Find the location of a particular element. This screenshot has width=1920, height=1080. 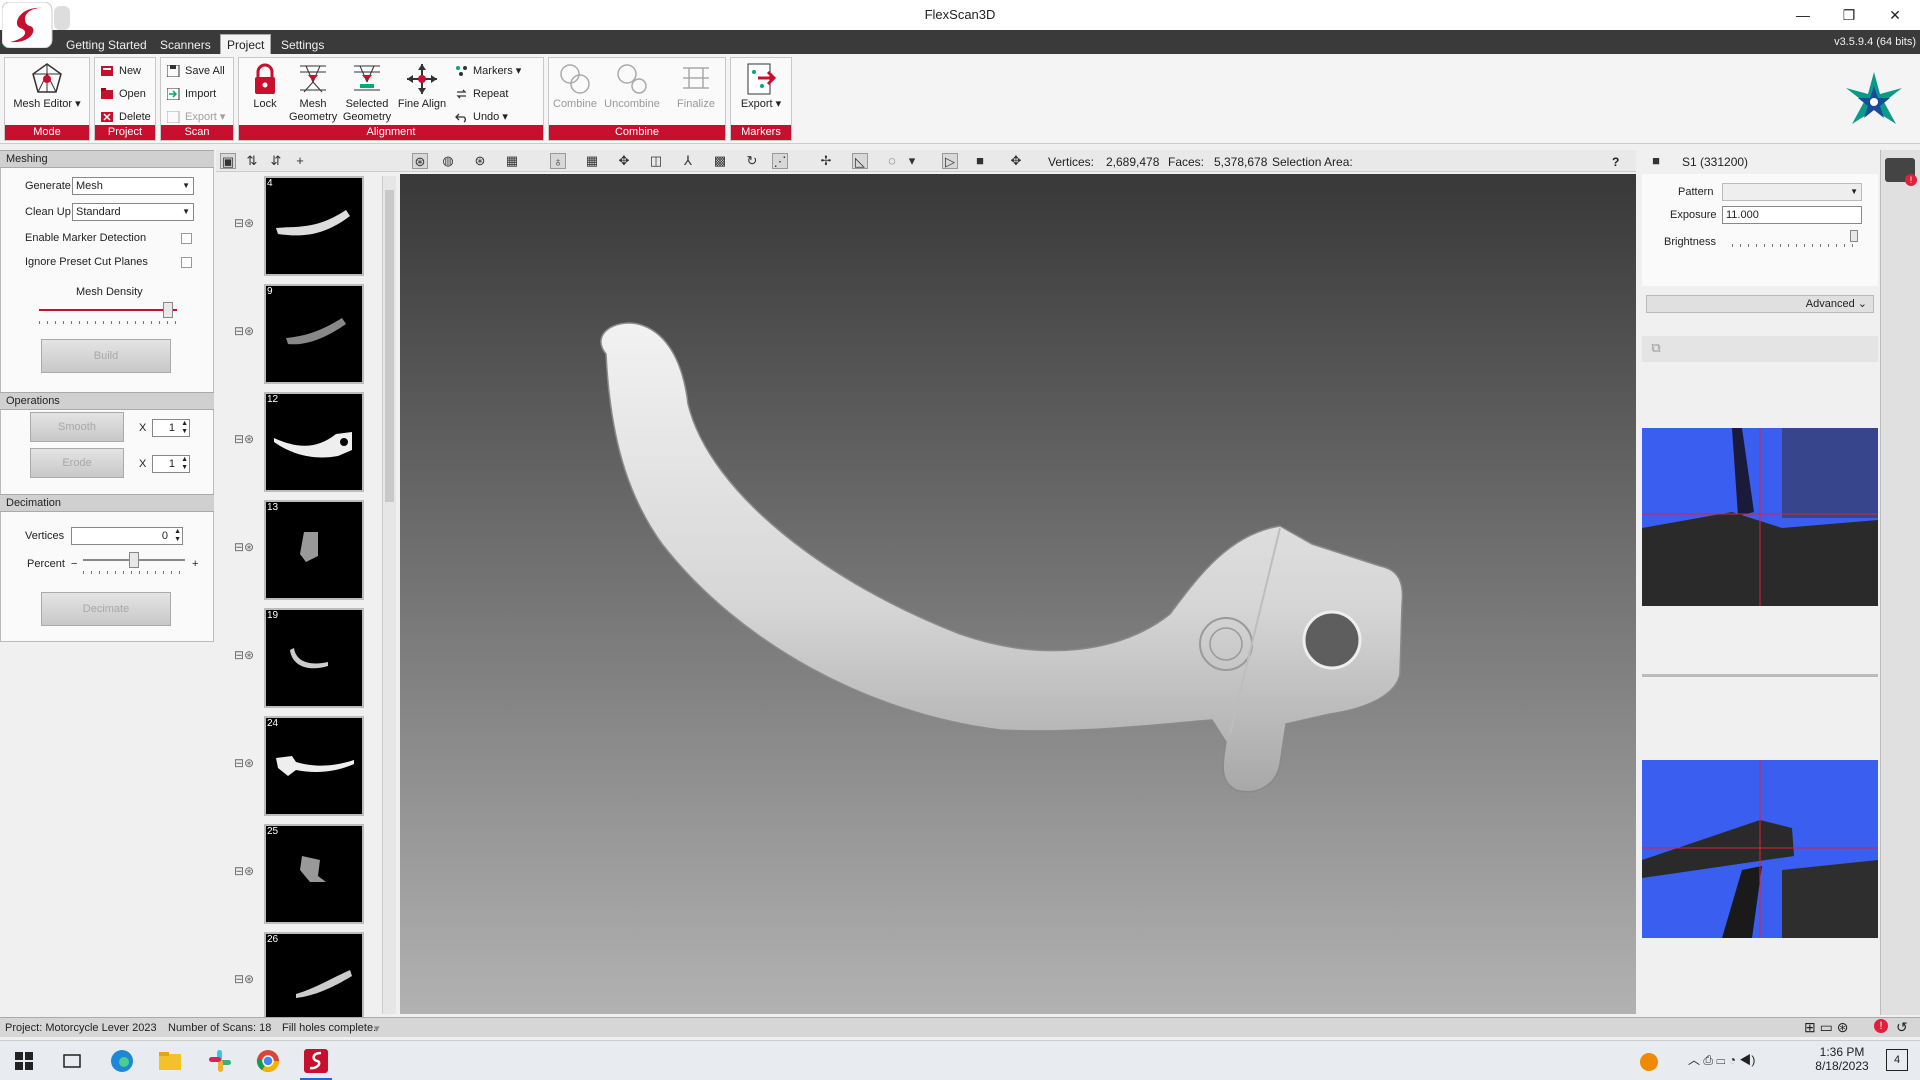

tab-getting-started: Getting Started is located at coordinates (106, 45).